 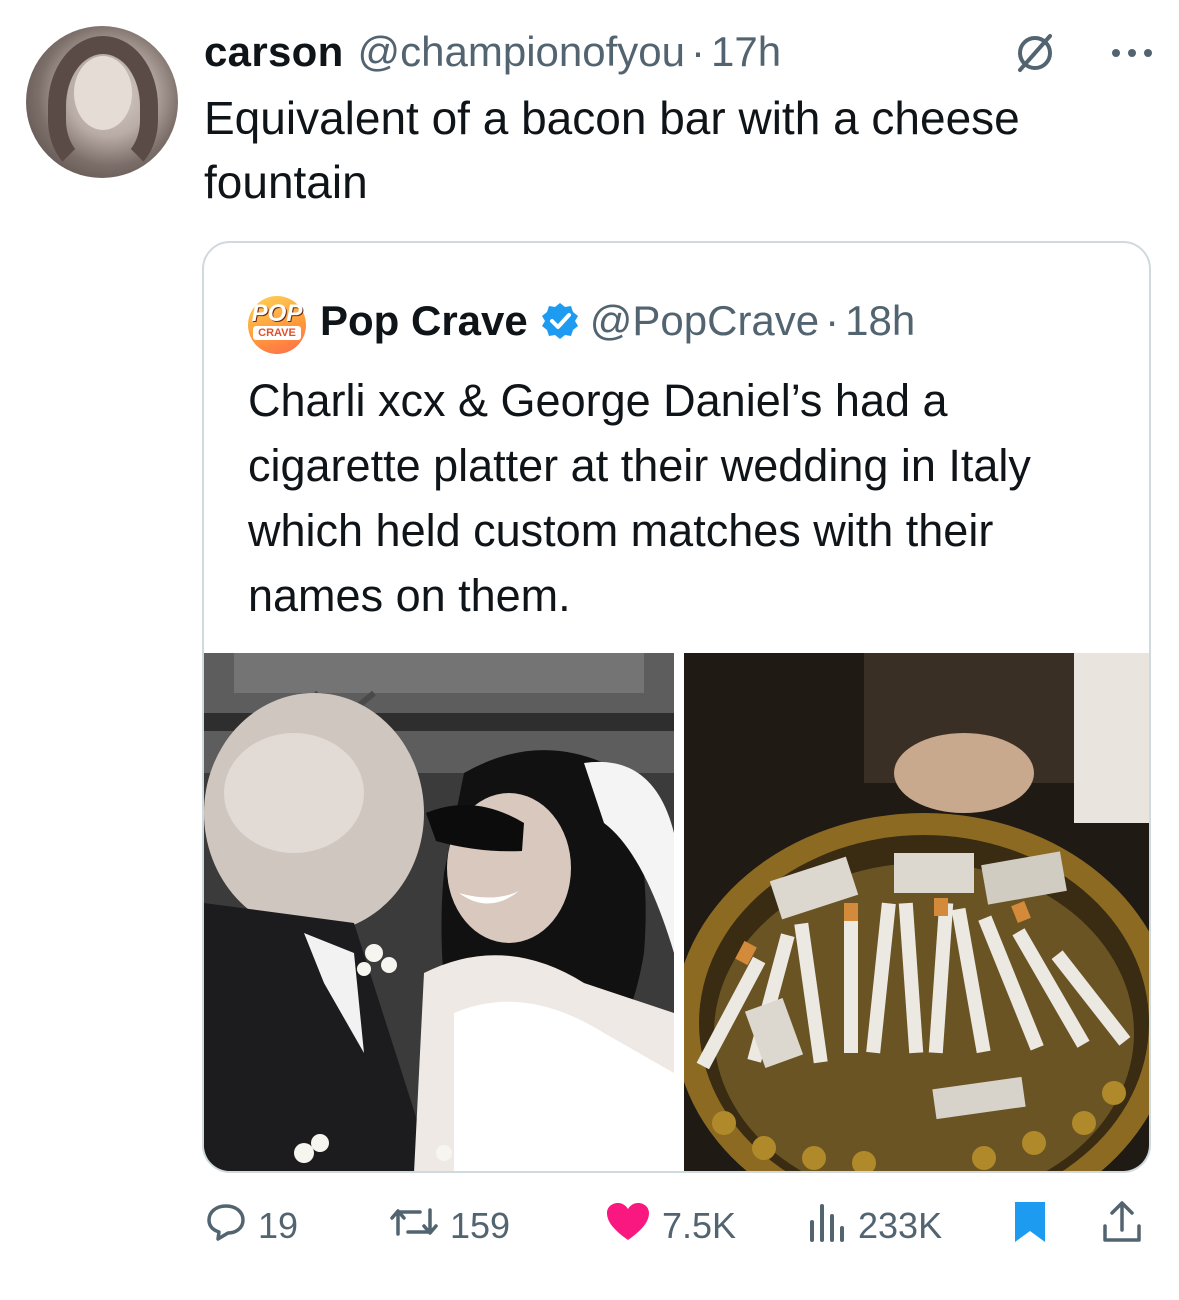 I want to click on logo-text-top: POP, so click(x=277, y=313).